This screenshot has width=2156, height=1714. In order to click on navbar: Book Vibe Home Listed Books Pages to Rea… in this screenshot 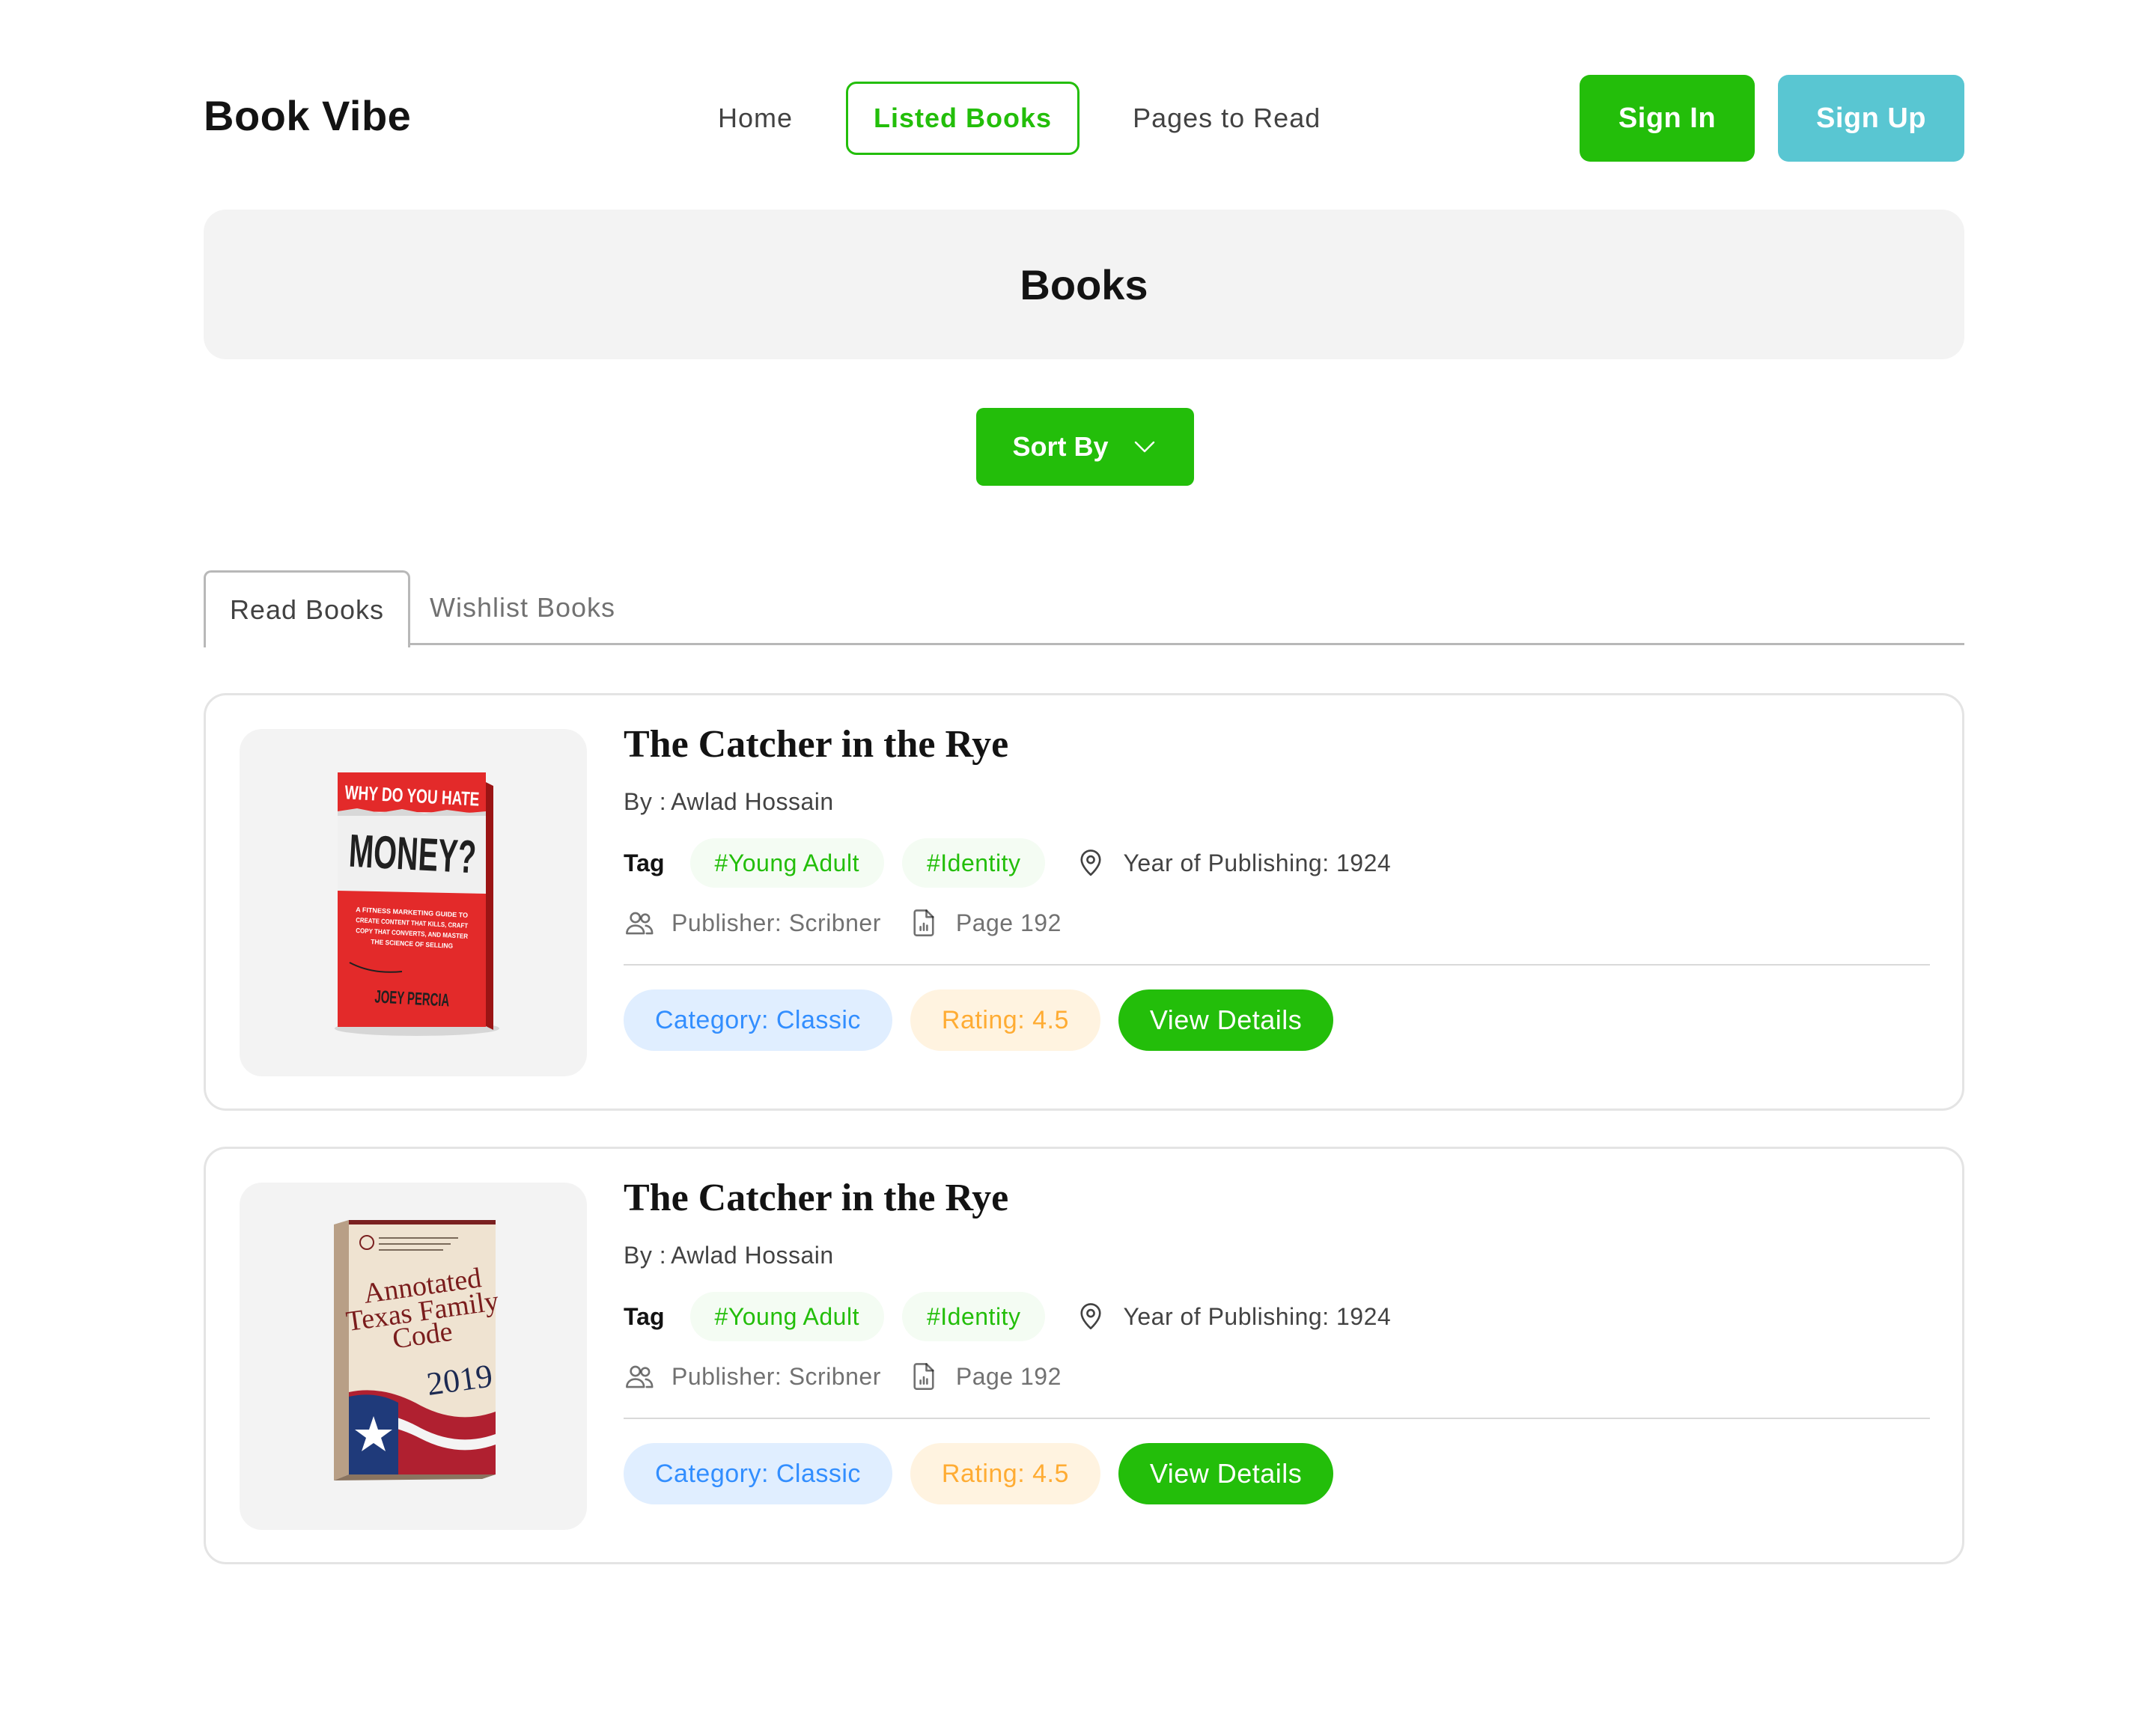, I will do `click(1084, 118)`.